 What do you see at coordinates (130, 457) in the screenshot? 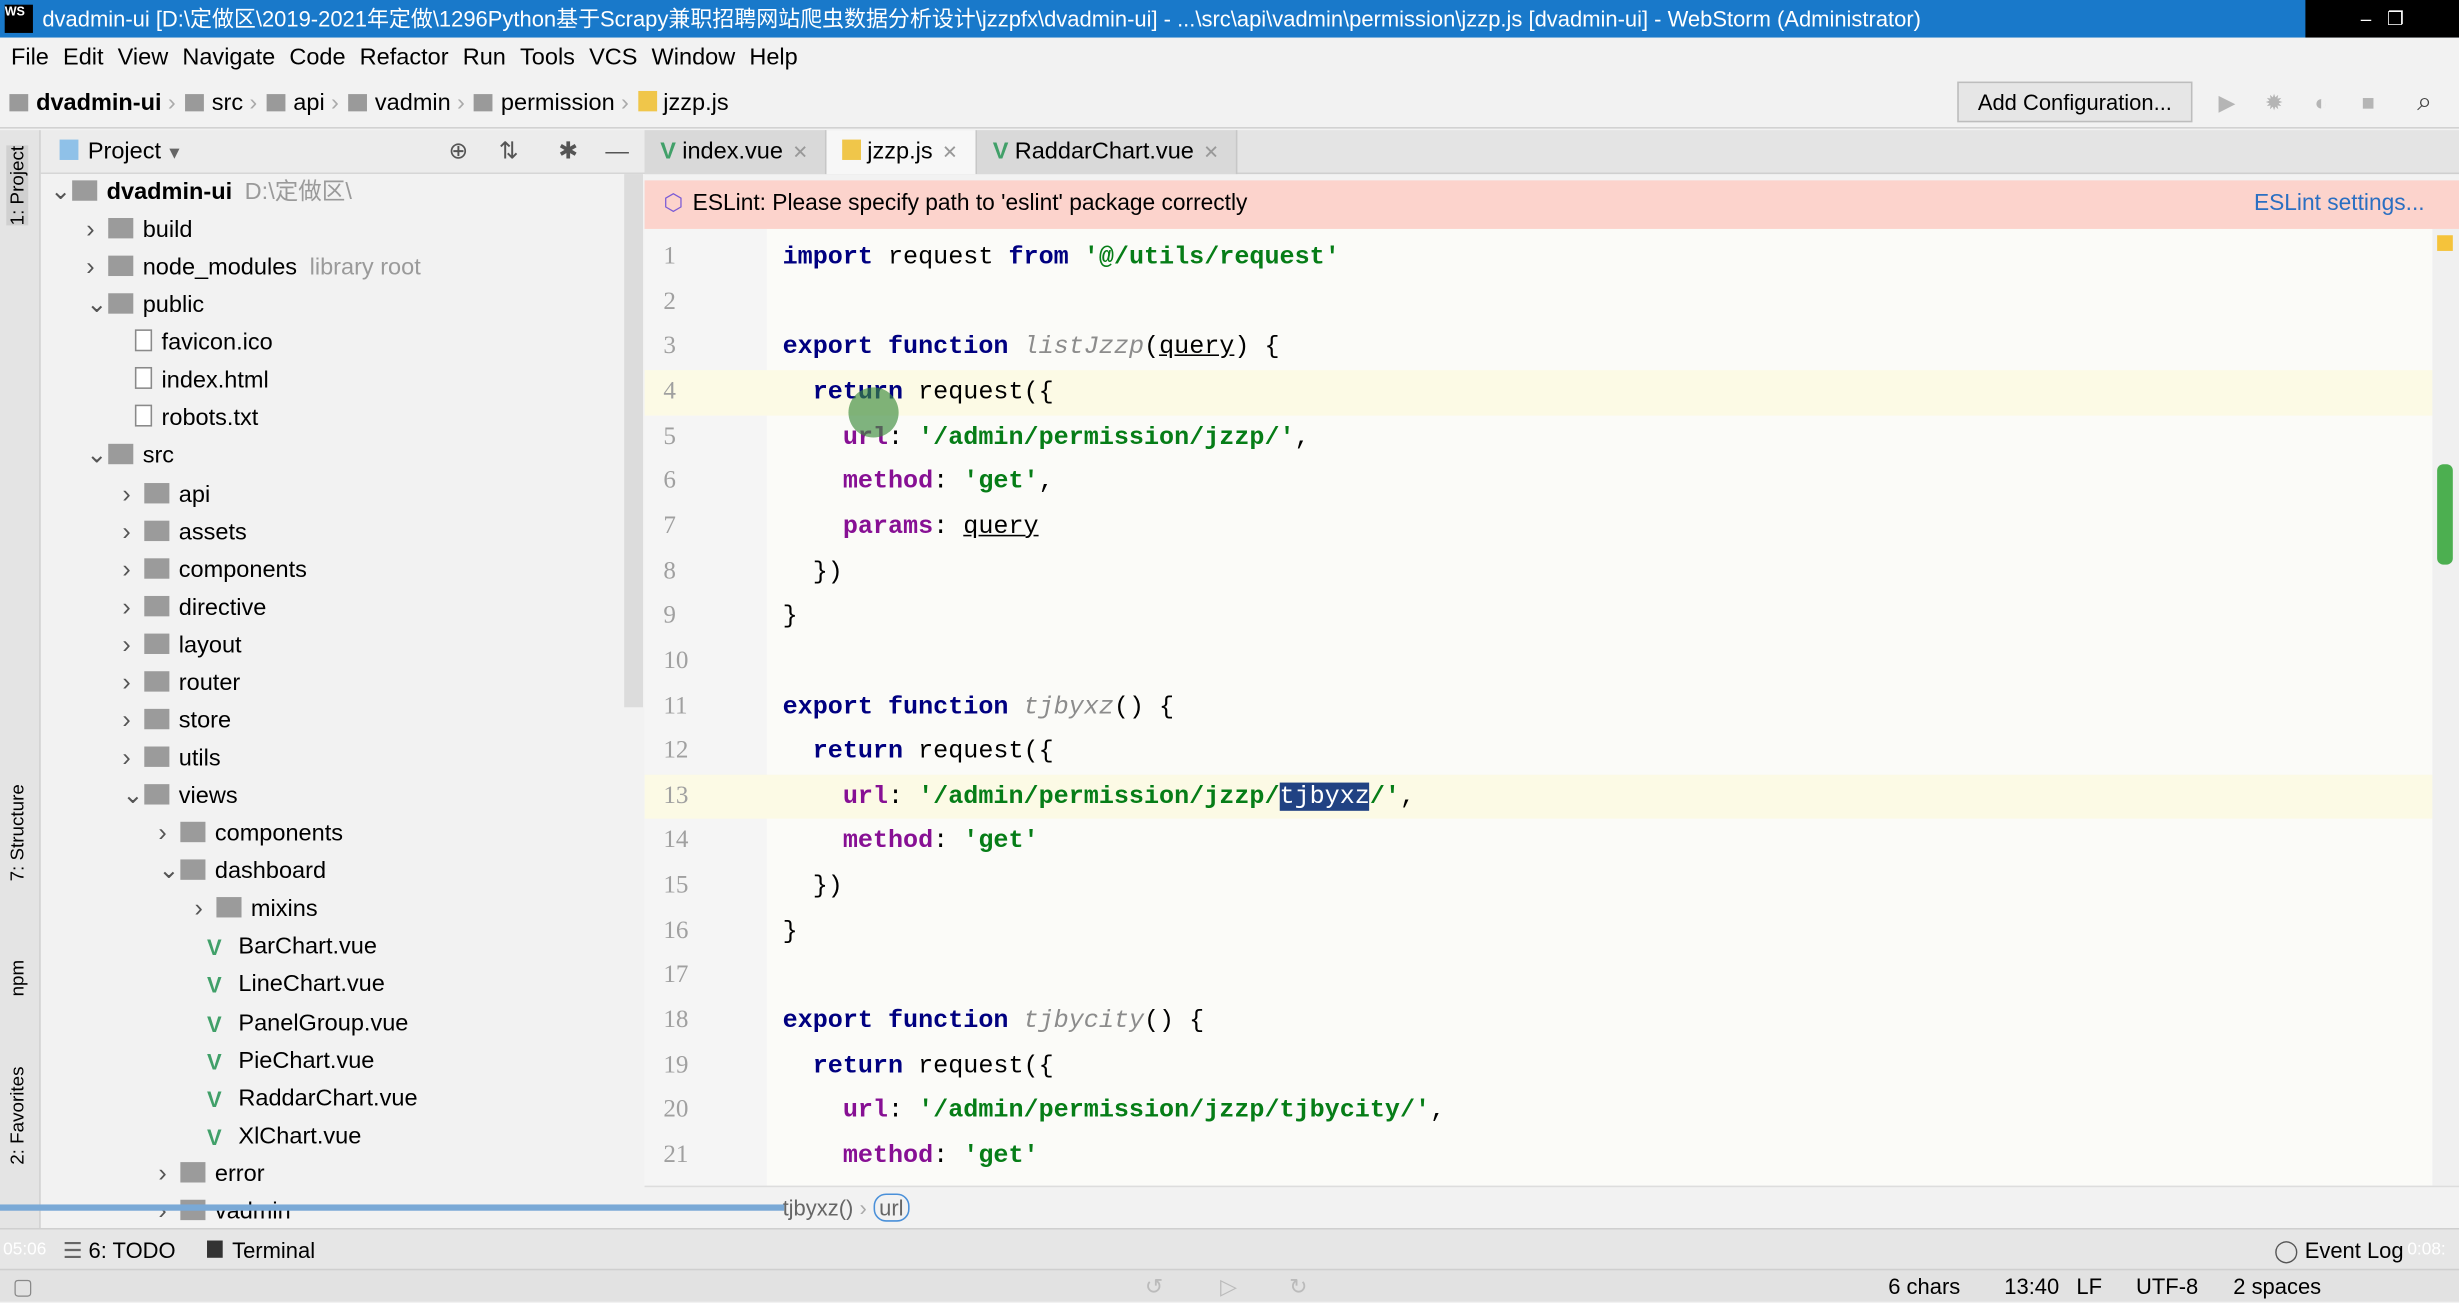
I see `tree-item: ⌄ src` at bounding box center [130, 457].